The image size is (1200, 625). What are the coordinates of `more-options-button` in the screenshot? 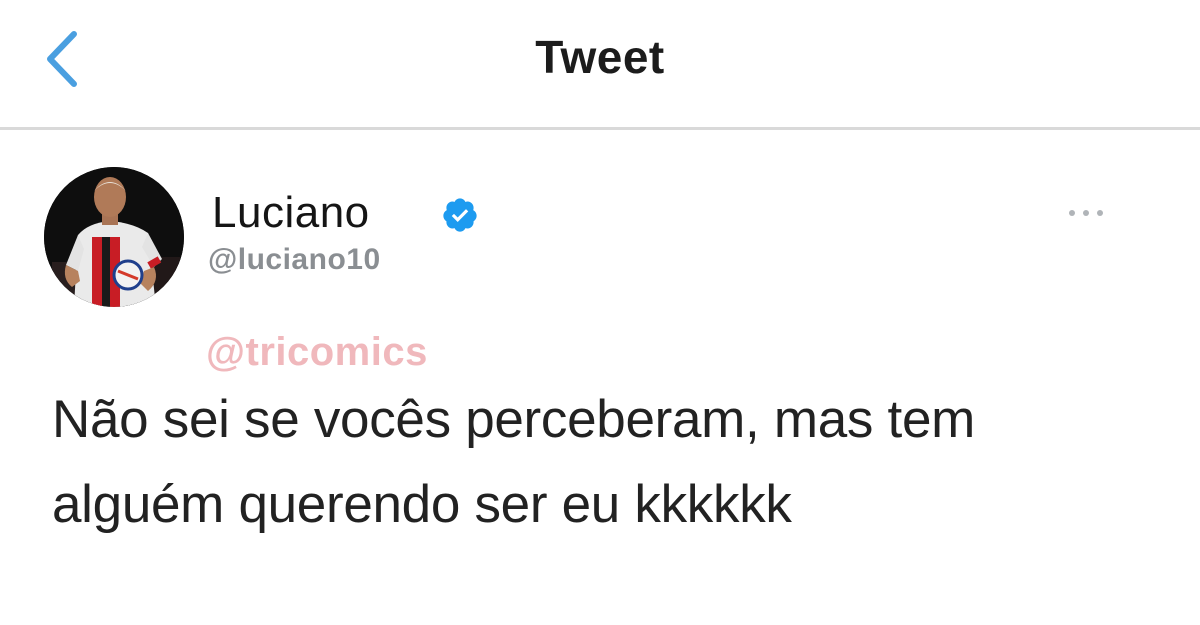 It's located at (1086, 213).